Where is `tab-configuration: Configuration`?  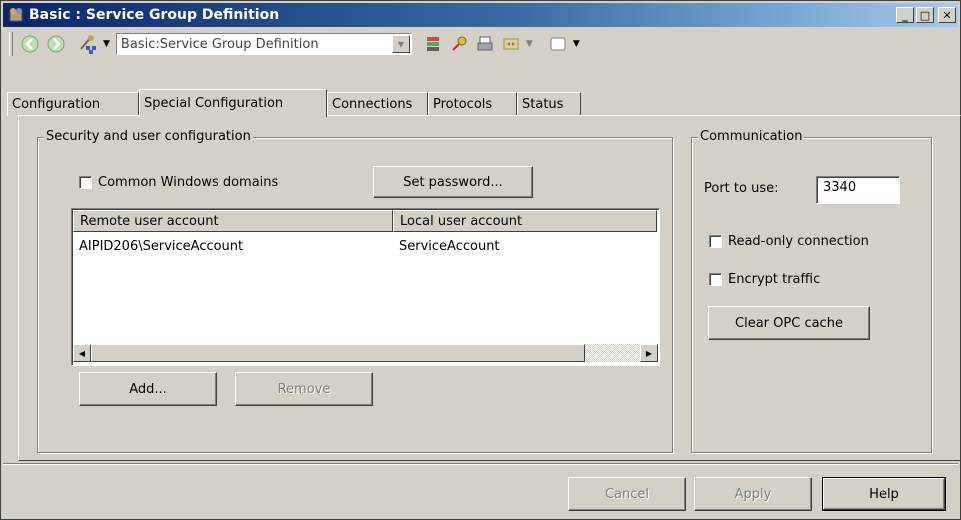
tab-configuration: Configuration is located at coordinates (73, 104).